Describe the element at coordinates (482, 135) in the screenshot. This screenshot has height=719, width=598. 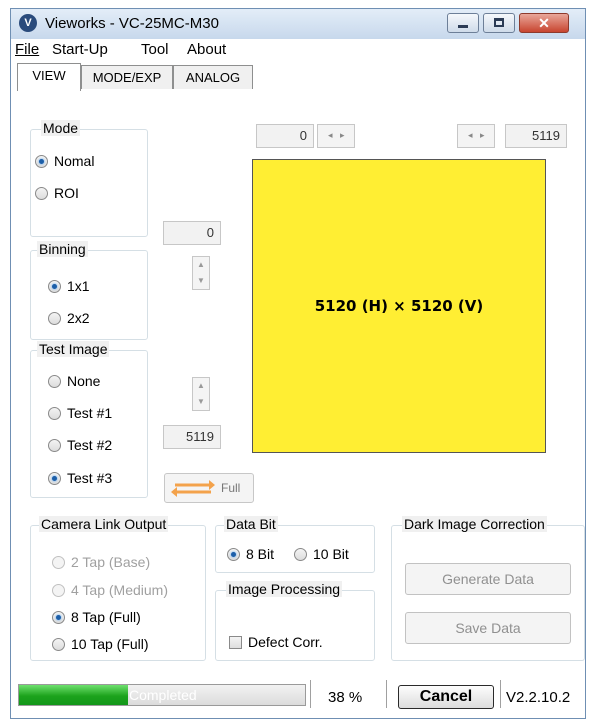
I see `arrow-right-icon: ▸` at that location.